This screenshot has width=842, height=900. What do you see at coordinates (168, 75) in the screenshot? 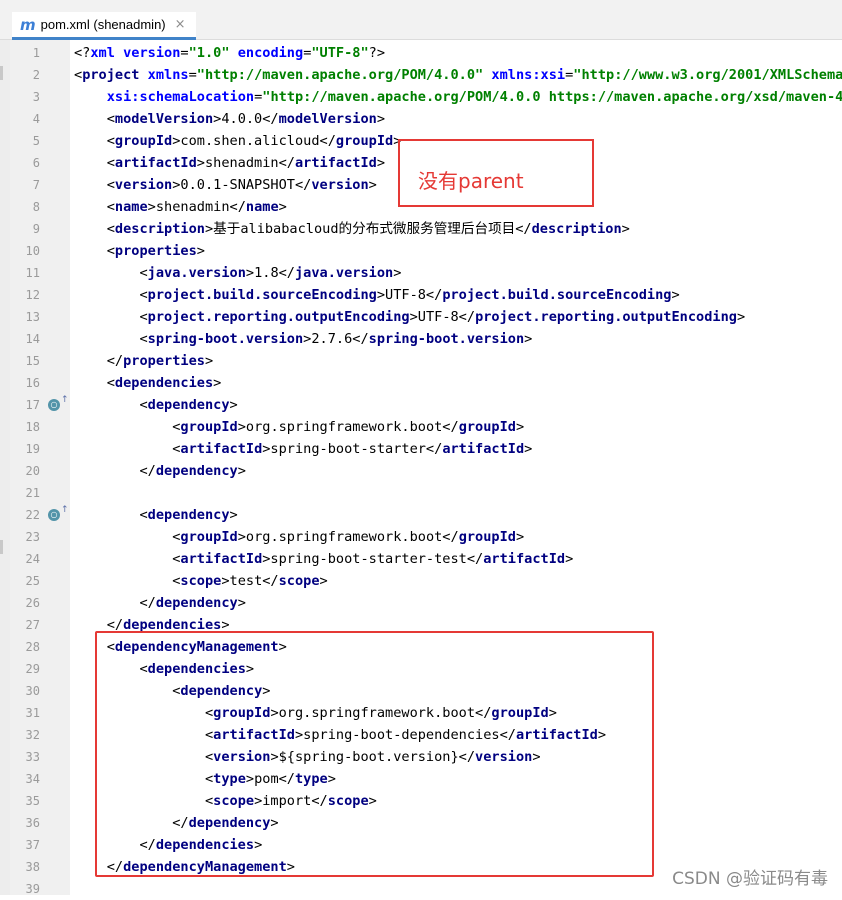
I see `xml-attribute: xmlns` at bounding box center [168, 75].